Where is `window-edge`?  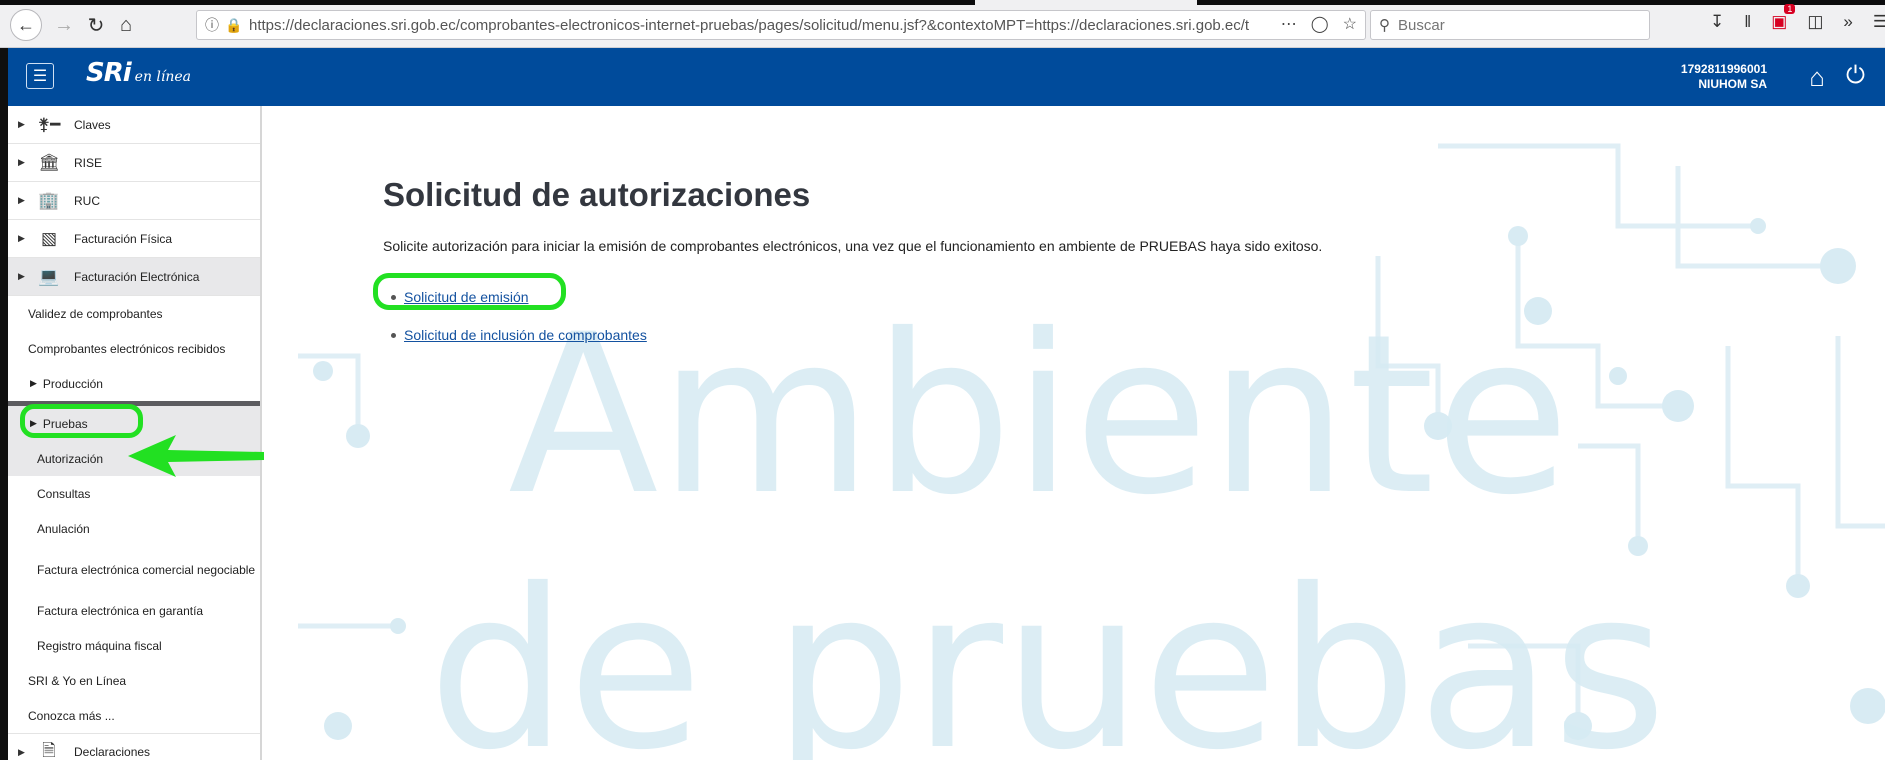 window-edge is located at coordinates (4, 404).